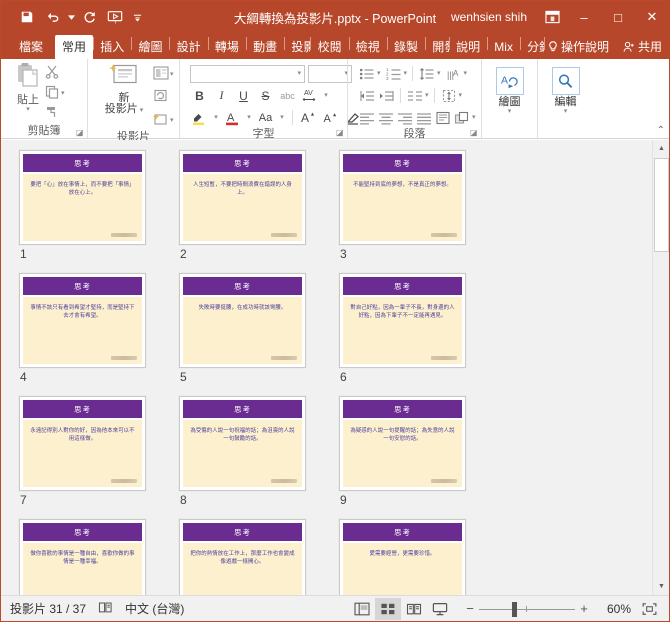 The height and width of the screenshot is (622, 670). I want to click on zoom-slider-handle, so click(514, 609).